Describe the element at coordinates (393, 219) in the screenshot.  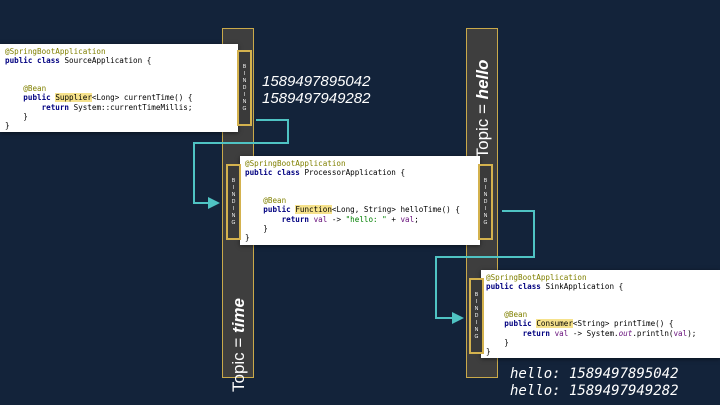
I see `operator: +` at that location.